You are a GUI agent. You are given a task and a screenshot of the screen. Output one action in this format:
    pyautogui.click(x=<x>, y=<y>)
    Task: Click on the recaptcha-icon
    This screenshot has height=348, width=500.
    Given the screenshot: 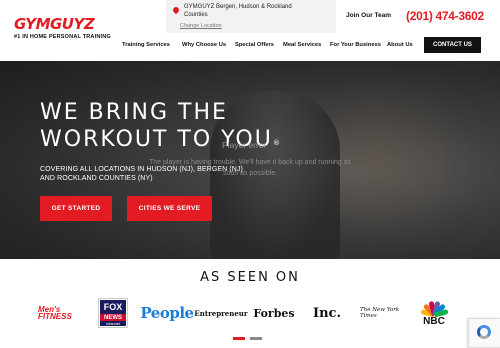 What is the action you would take?
    pyautogui.click(x=484, y=332)
    